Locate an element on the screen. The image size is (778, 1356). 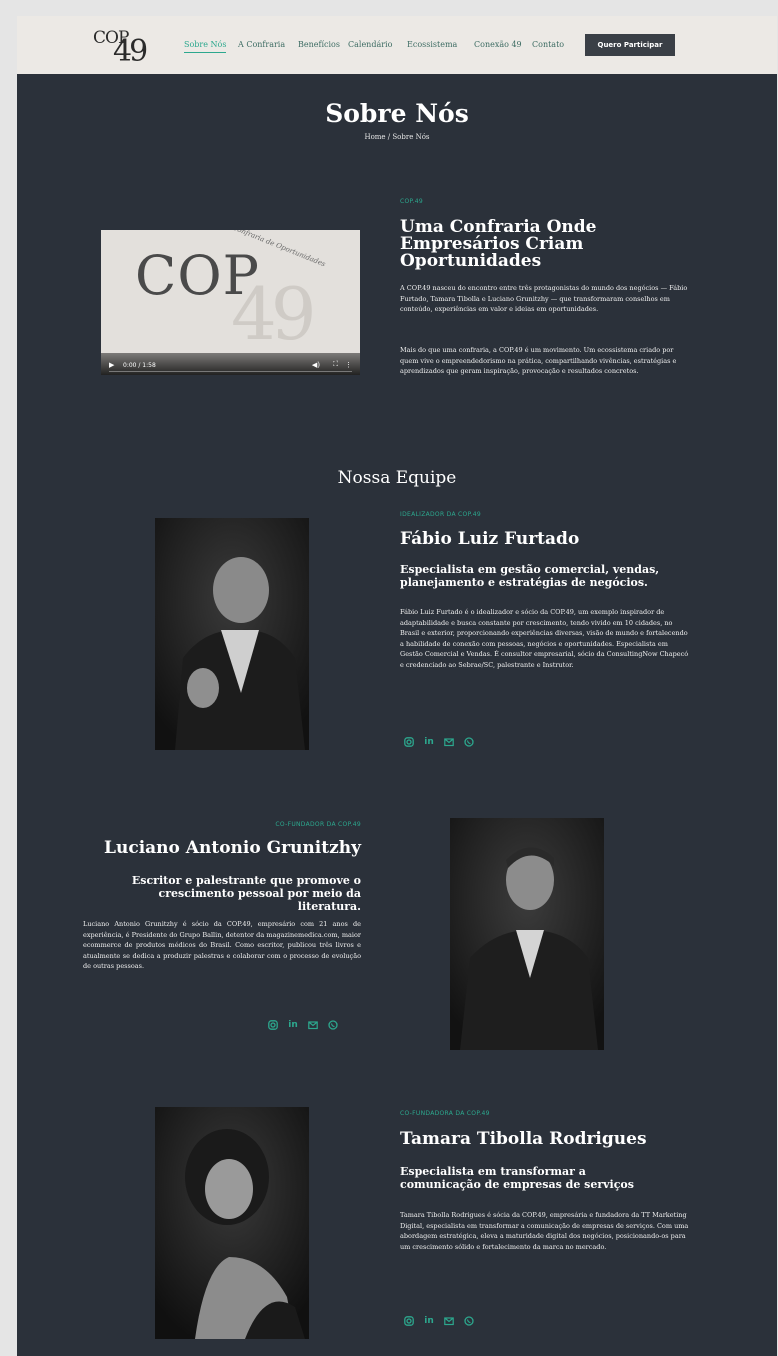
team-section-title: Nossa Equipe is located at coordinates (397, 478).